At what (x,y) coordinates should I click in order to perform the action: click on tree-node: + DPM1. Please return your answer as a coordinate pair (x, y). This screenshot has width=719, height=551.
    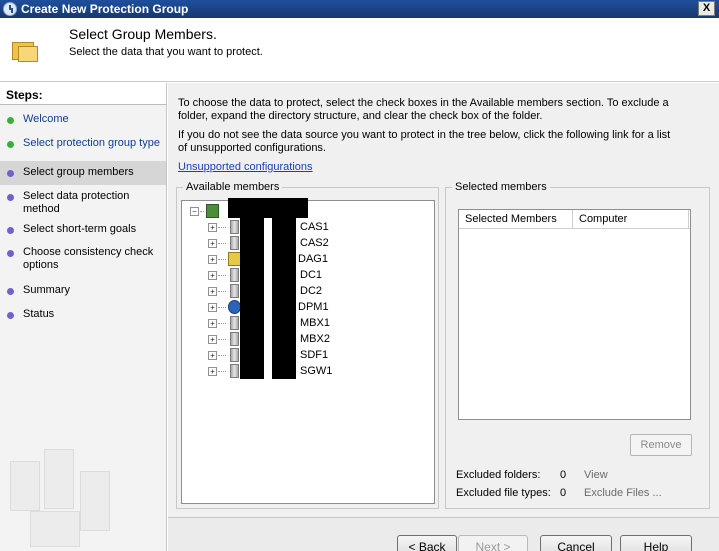
    Looking at the image, I should click on (268, 307).